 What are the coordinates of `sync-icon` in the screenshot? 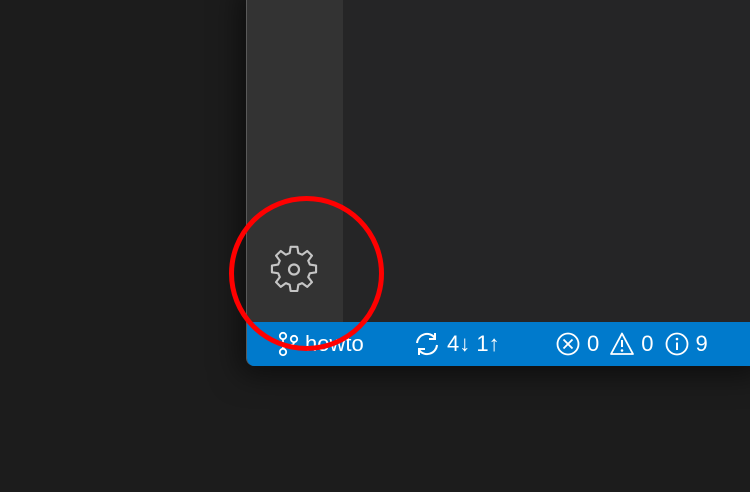 It's located at (427, 344).